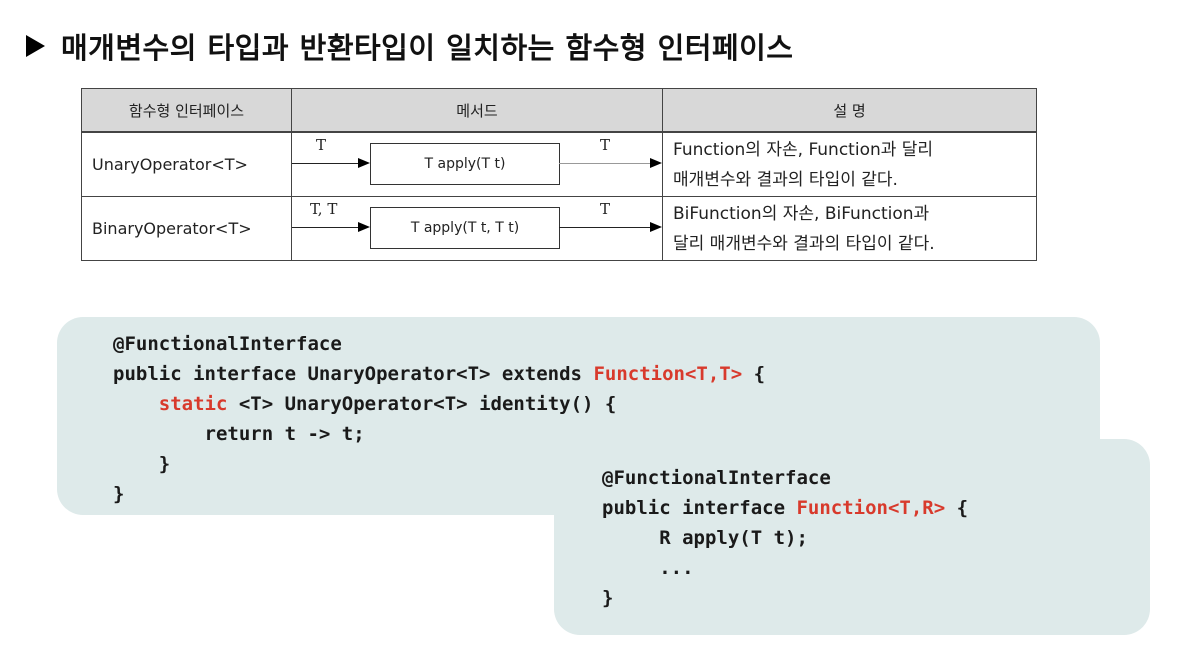 This screenshot has width=1180, height=656. Describe the element at coordinates (699, 508) in the screenshot. I see `declaration-prefix: public interface` at that location.